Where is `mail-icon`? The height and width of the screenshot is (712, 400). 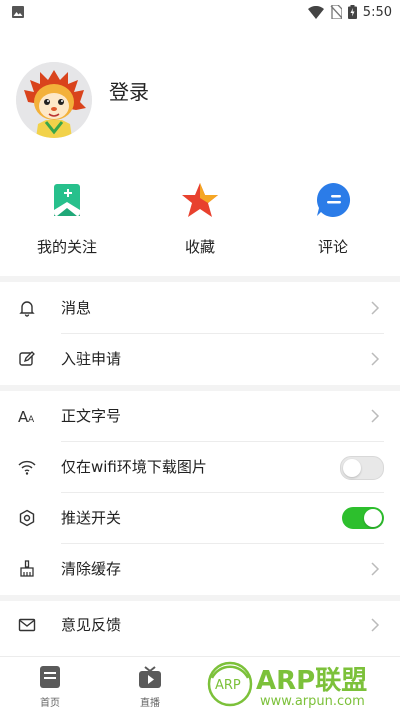 mail-icon is located at coordinates (27, 625).